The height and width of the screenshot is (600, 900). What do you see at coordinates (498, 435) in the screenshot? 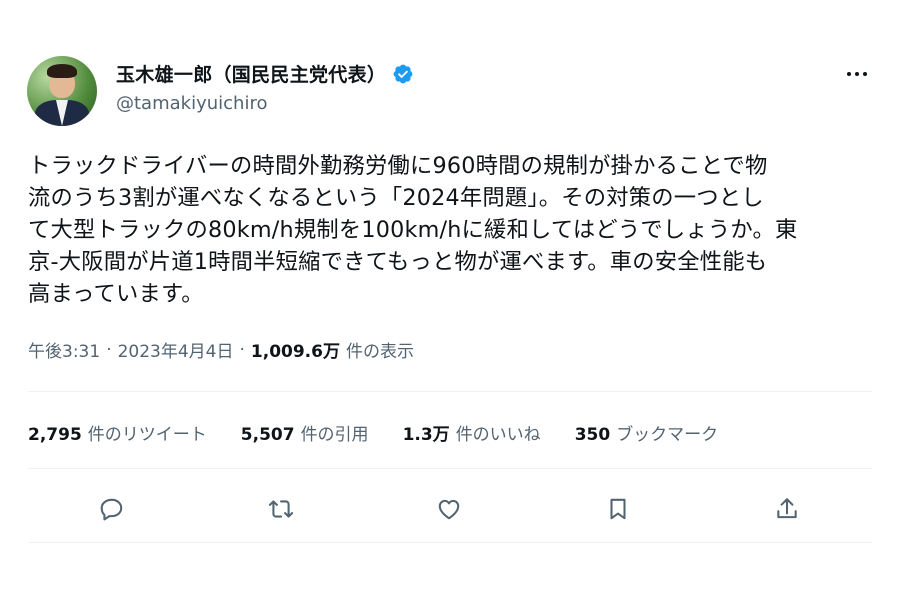
I see `like-label: 件のいいね` at bounding box center [498, 435].